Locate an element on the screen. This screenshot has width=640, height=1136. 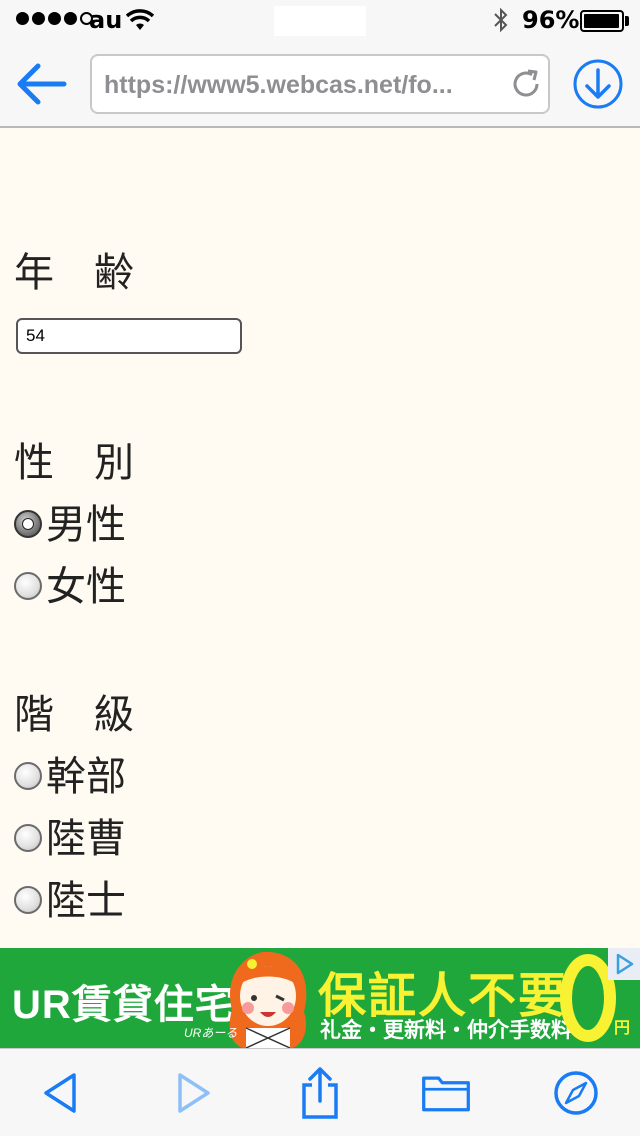
ad-subline: 礼金・更新料・仲介手数料 is located at coordinates (446, 1030).